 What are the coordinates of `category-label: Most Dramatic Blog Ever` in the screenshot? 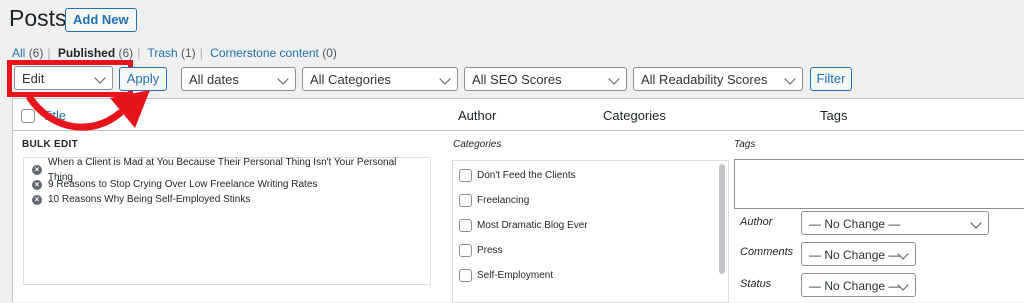 It's located at (532, 225).